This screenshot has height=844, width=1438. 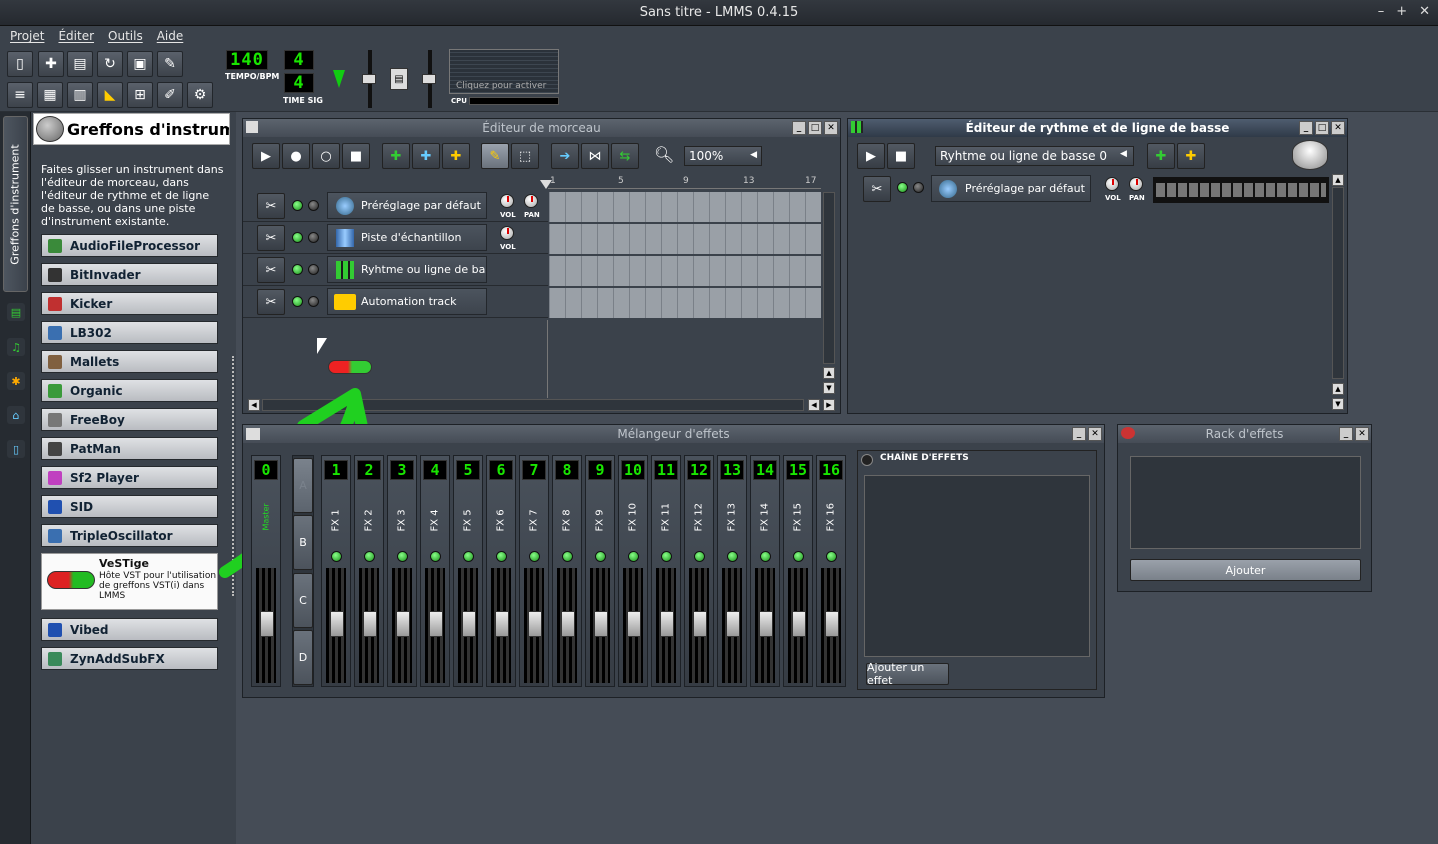 I want to click on scroll-up-icon: ▲, so click(x=829, y=373).